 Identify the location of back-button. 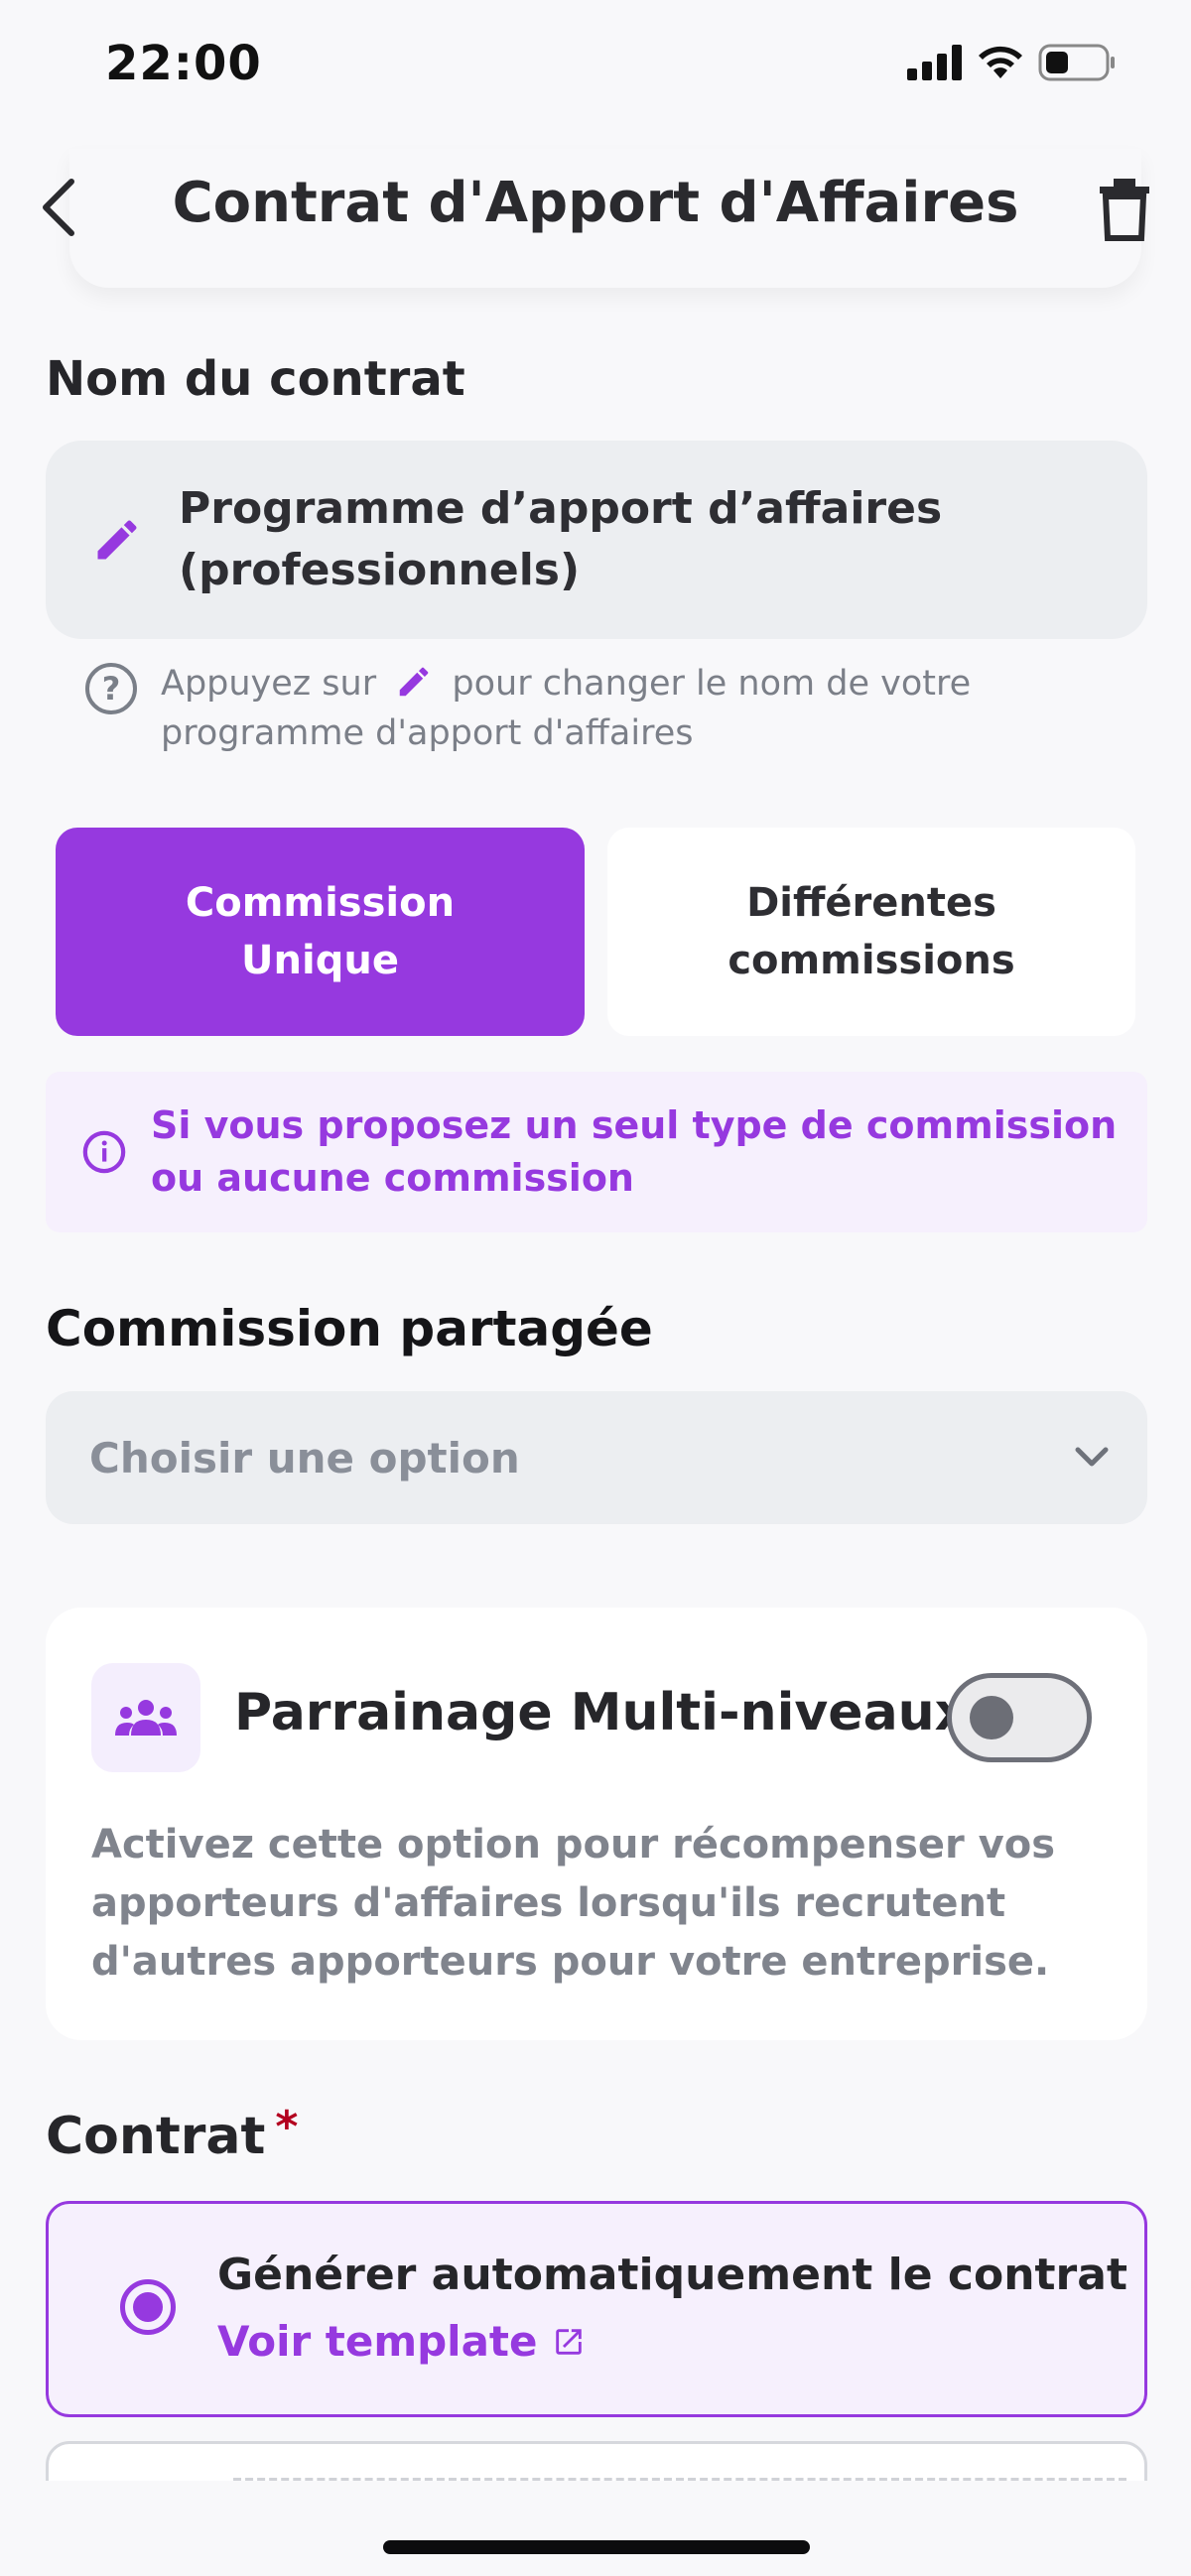
(62, 208).